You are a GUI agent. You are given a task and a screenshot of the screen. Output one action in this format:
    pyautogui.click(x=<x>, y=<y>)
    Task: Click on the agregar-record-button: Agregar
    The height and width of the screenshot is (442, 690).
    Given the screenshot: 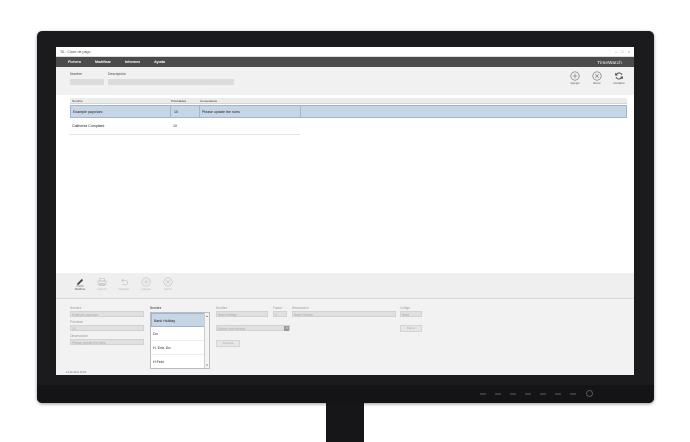 What is the action you would take?
    pyautogui.click(x=146, y=284)
    